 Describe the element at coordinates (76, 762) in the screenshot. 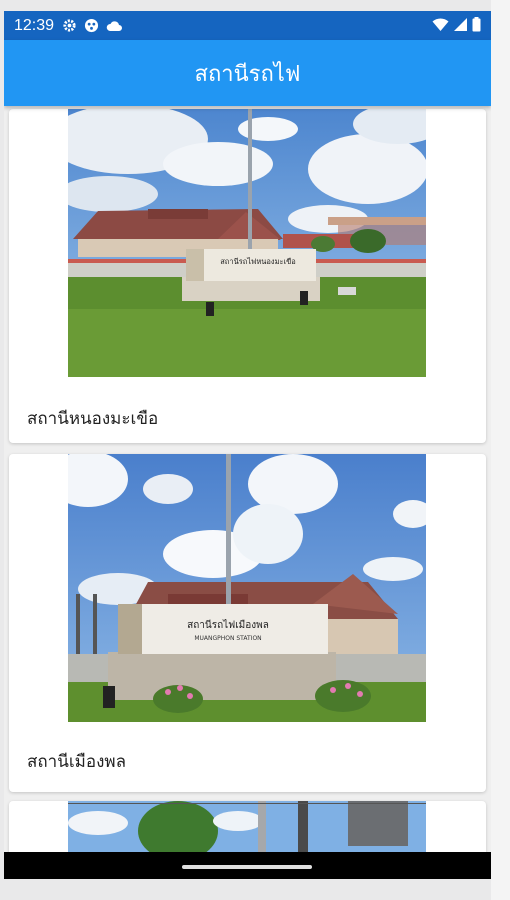

I see `station-name: สถานีเมืองพล` at that location.